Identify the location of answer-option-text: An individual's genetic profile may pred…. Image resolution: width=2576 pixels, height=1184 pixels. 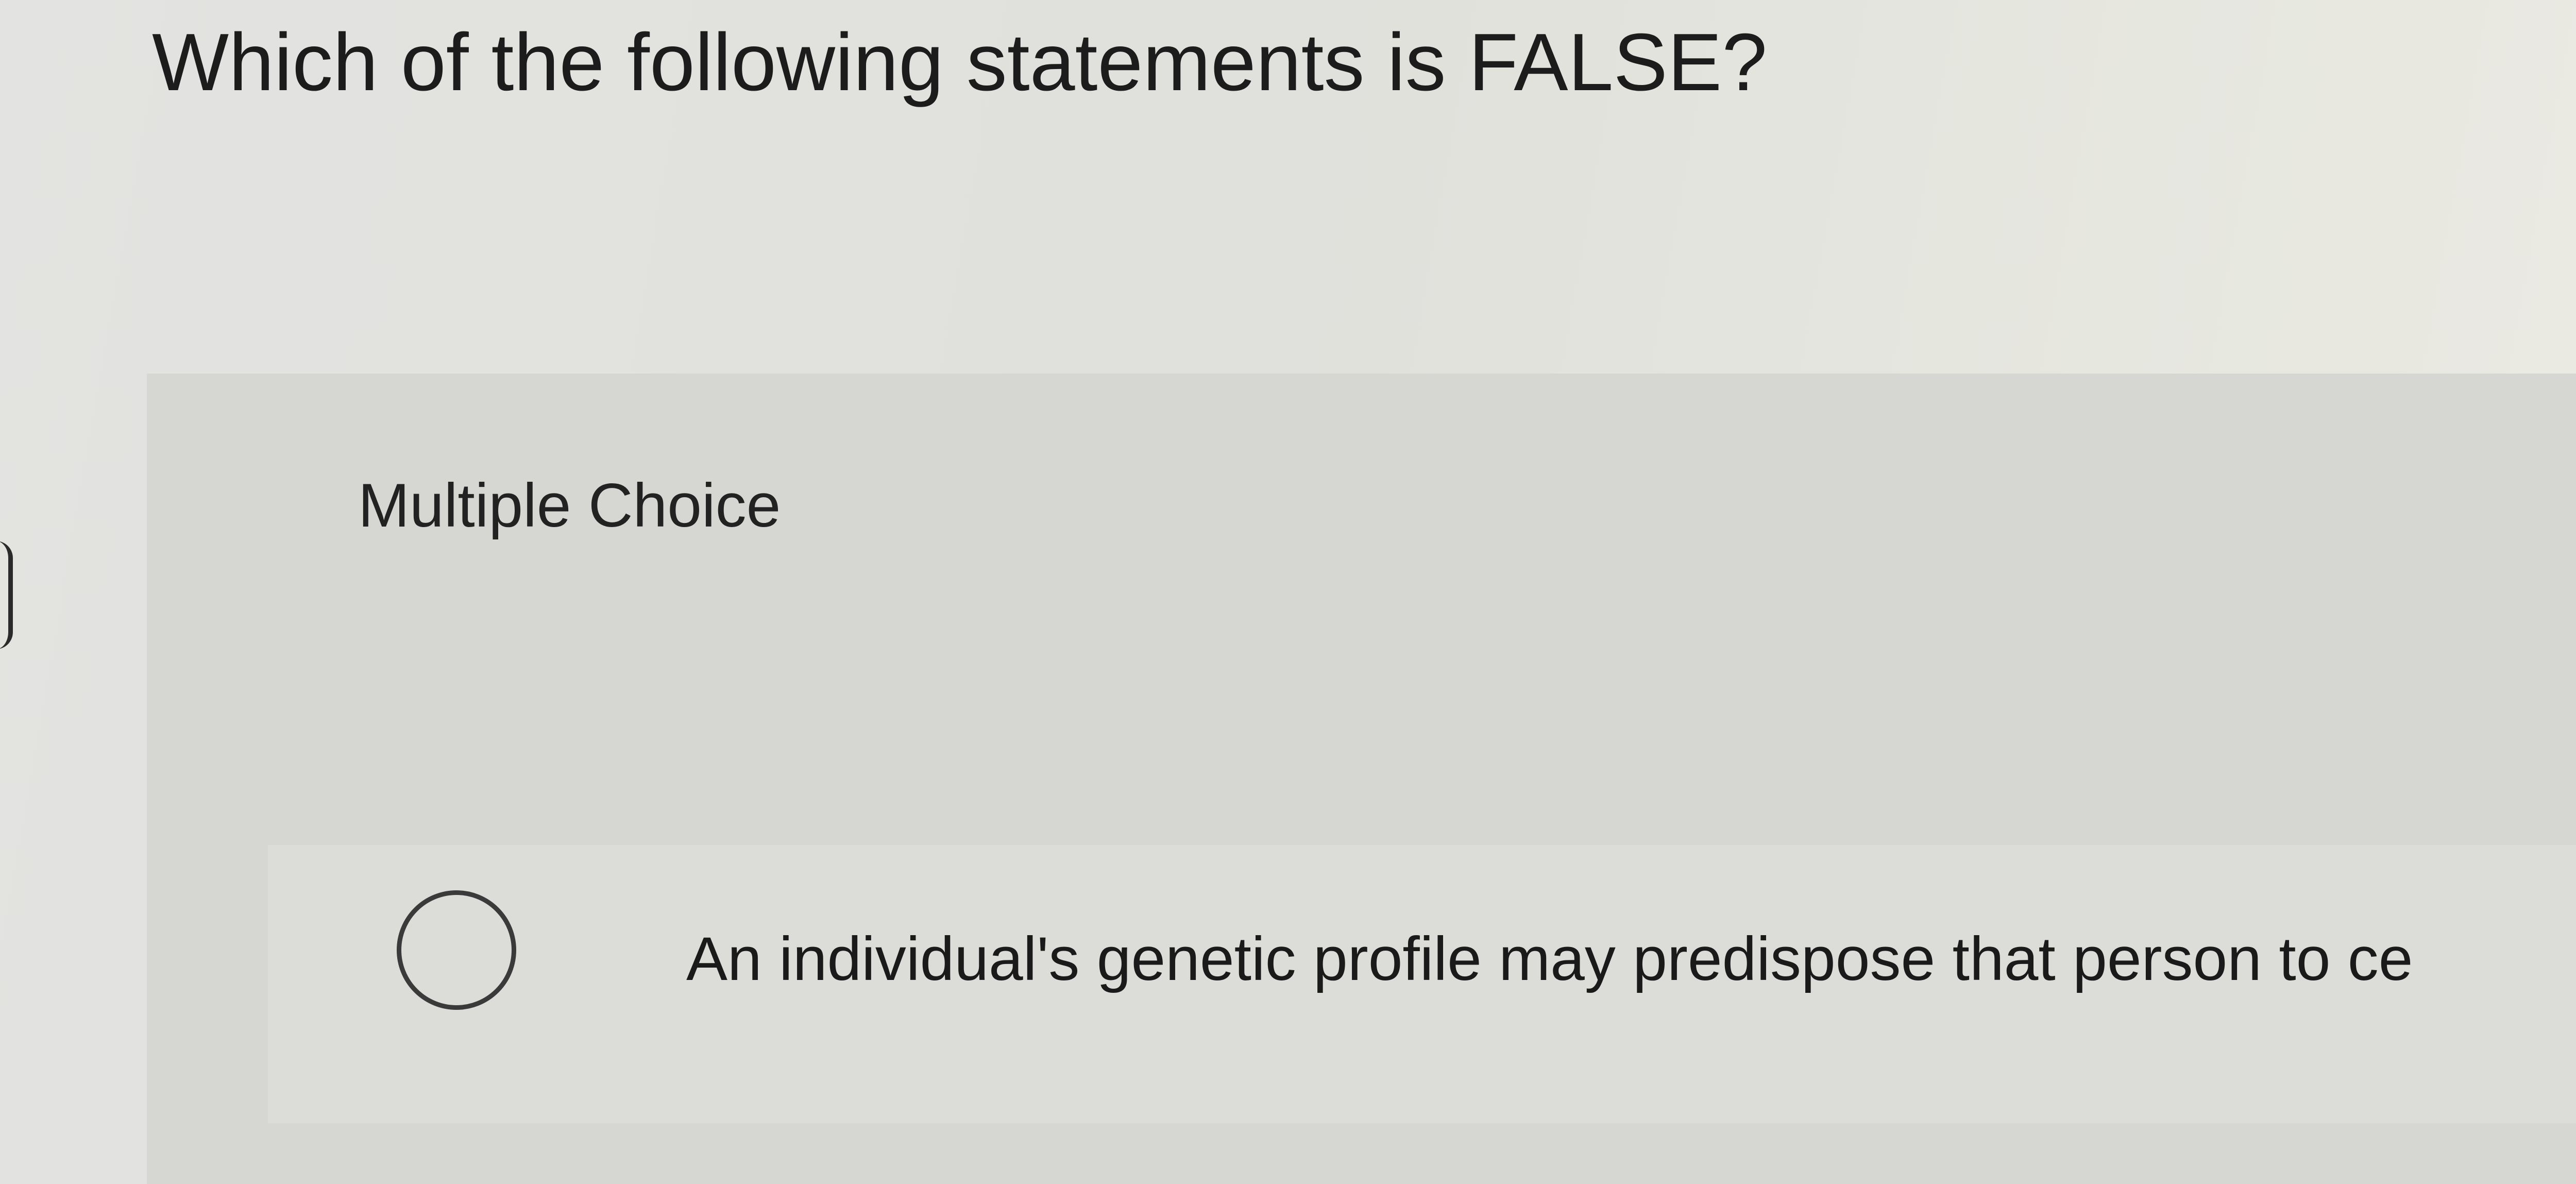
(1549, 958).